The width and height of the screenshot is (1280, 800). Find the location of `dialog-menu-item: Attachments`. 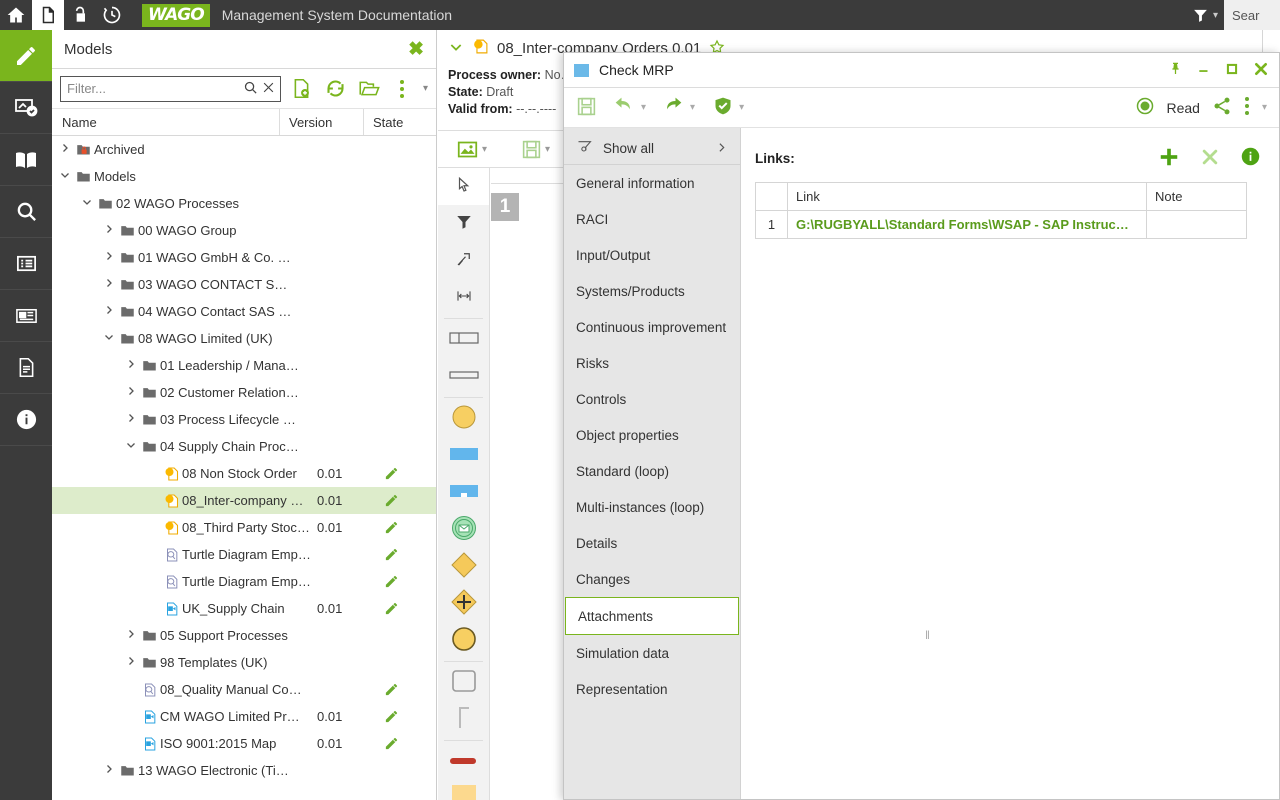

dialog-menu-item: Attachments is located at coordinates (652, 616).